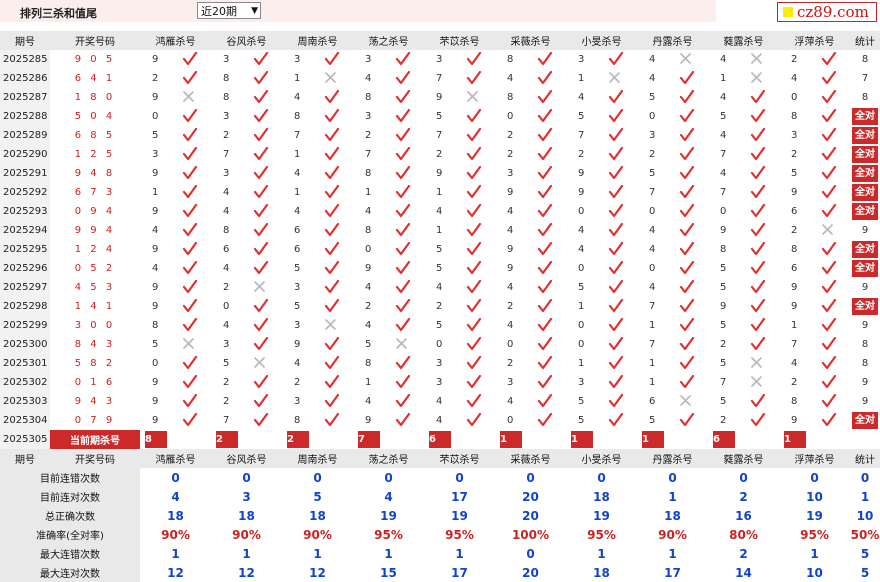 This screenshot has height=582, width=880. I want to click on summary-value-cell: 17, so click(459, 496).